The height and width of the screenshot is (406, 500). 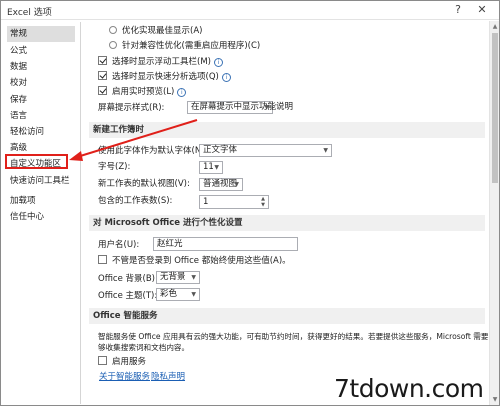 What do you see at coordinates (287, 130) in the screenshot?
I see `section-new-workbook: 新建工作簿时` at bounding box center [287, 130].